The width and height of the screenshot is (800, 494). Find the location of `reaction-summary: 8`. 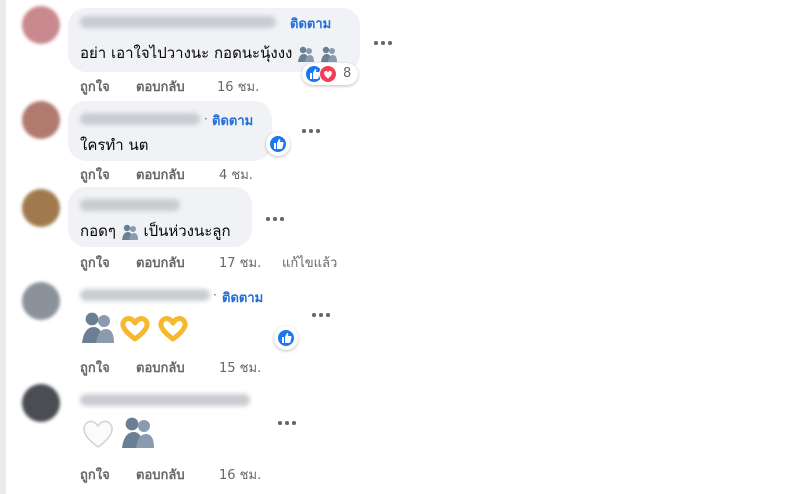

reaction-summary: 8 is located at coordinates (330, 74).